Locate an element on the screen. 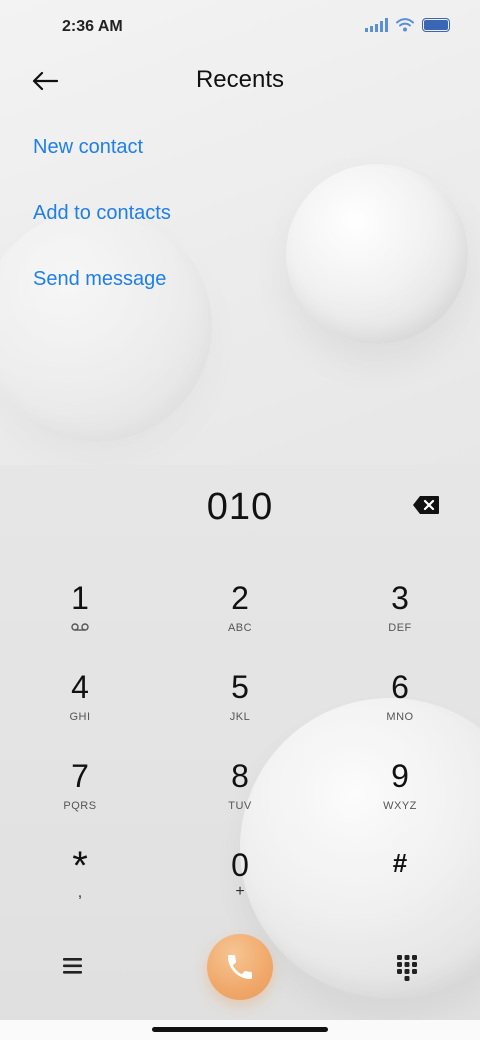  key-3: 3 DEF is located at coordinates (400, 622).